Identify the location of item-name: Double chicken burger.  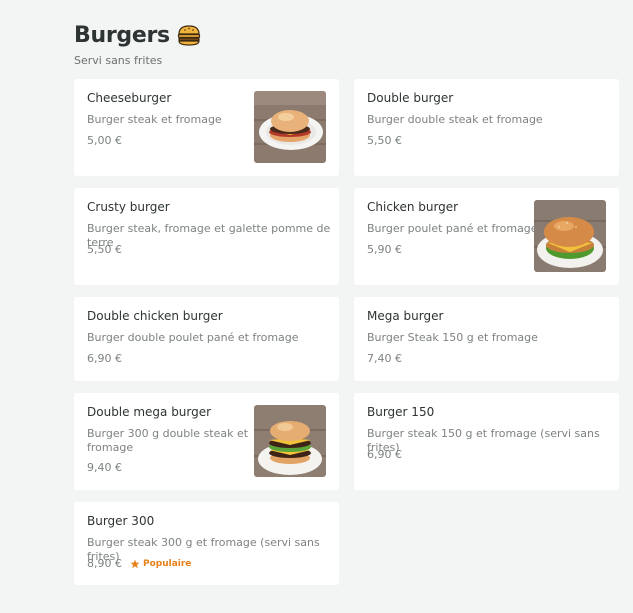
(155, 316).